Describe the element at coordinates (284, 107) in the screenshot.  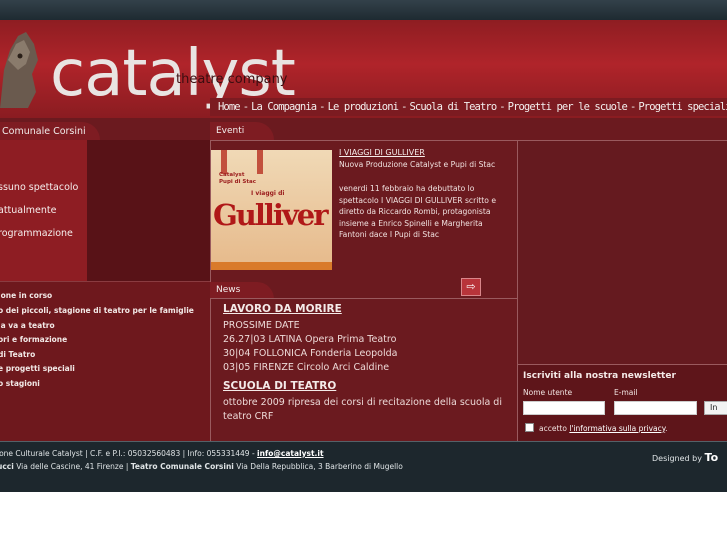
I see `nav-item: La Compagnia` at that location.